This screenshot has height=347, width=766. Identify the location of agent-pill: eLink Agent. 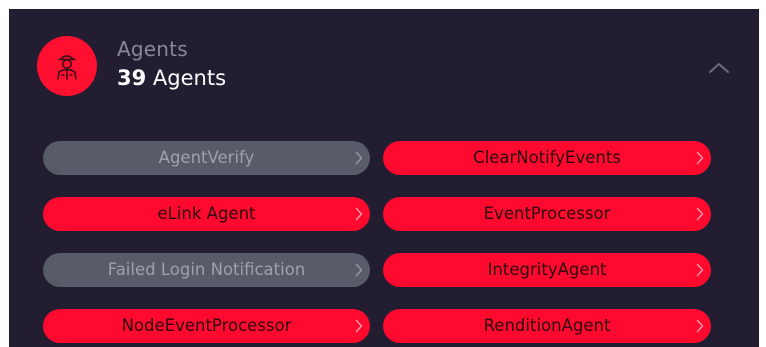
(206, 214).